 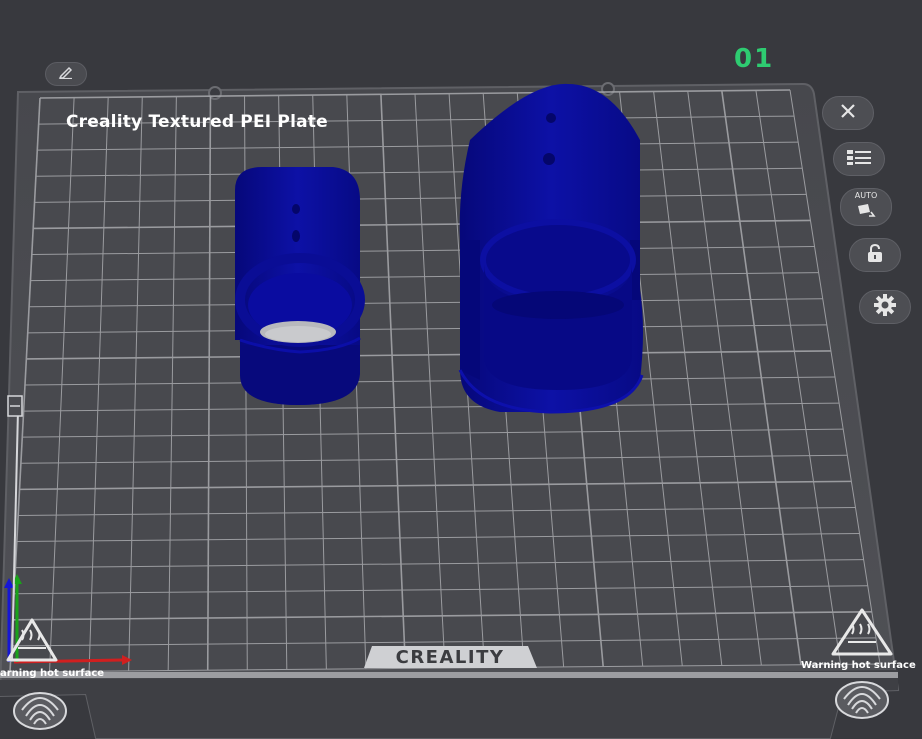 What do you see at coordinates (551, 248) in the screenshot?
I see `model-large-holder` at bounding box center [551, 248].